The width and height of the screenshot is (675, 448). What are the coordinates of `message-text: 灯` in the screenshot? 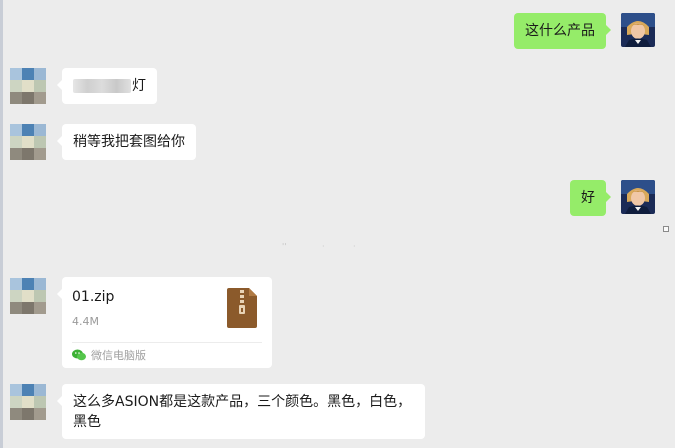 It's located at (139, 86).